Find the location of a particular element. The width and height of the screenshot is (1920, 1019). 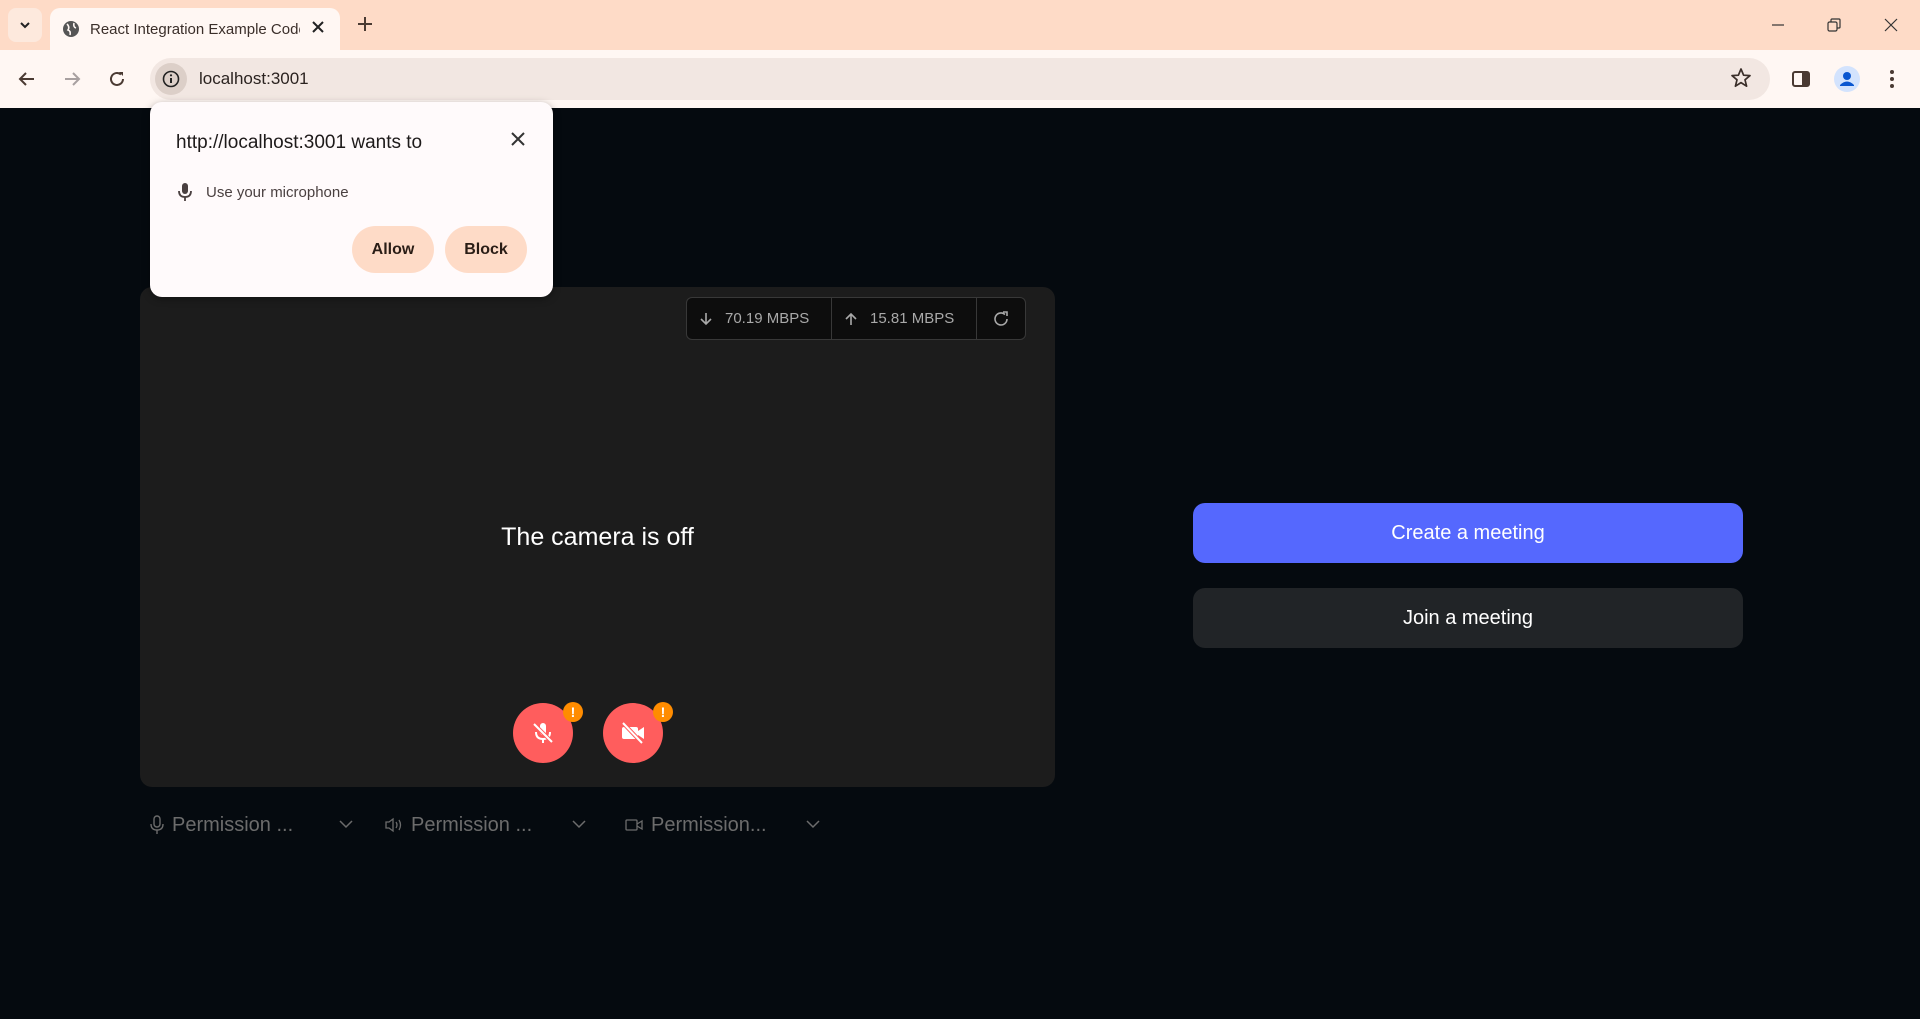

side-panel-icon is located at coordinates (1801, 79).